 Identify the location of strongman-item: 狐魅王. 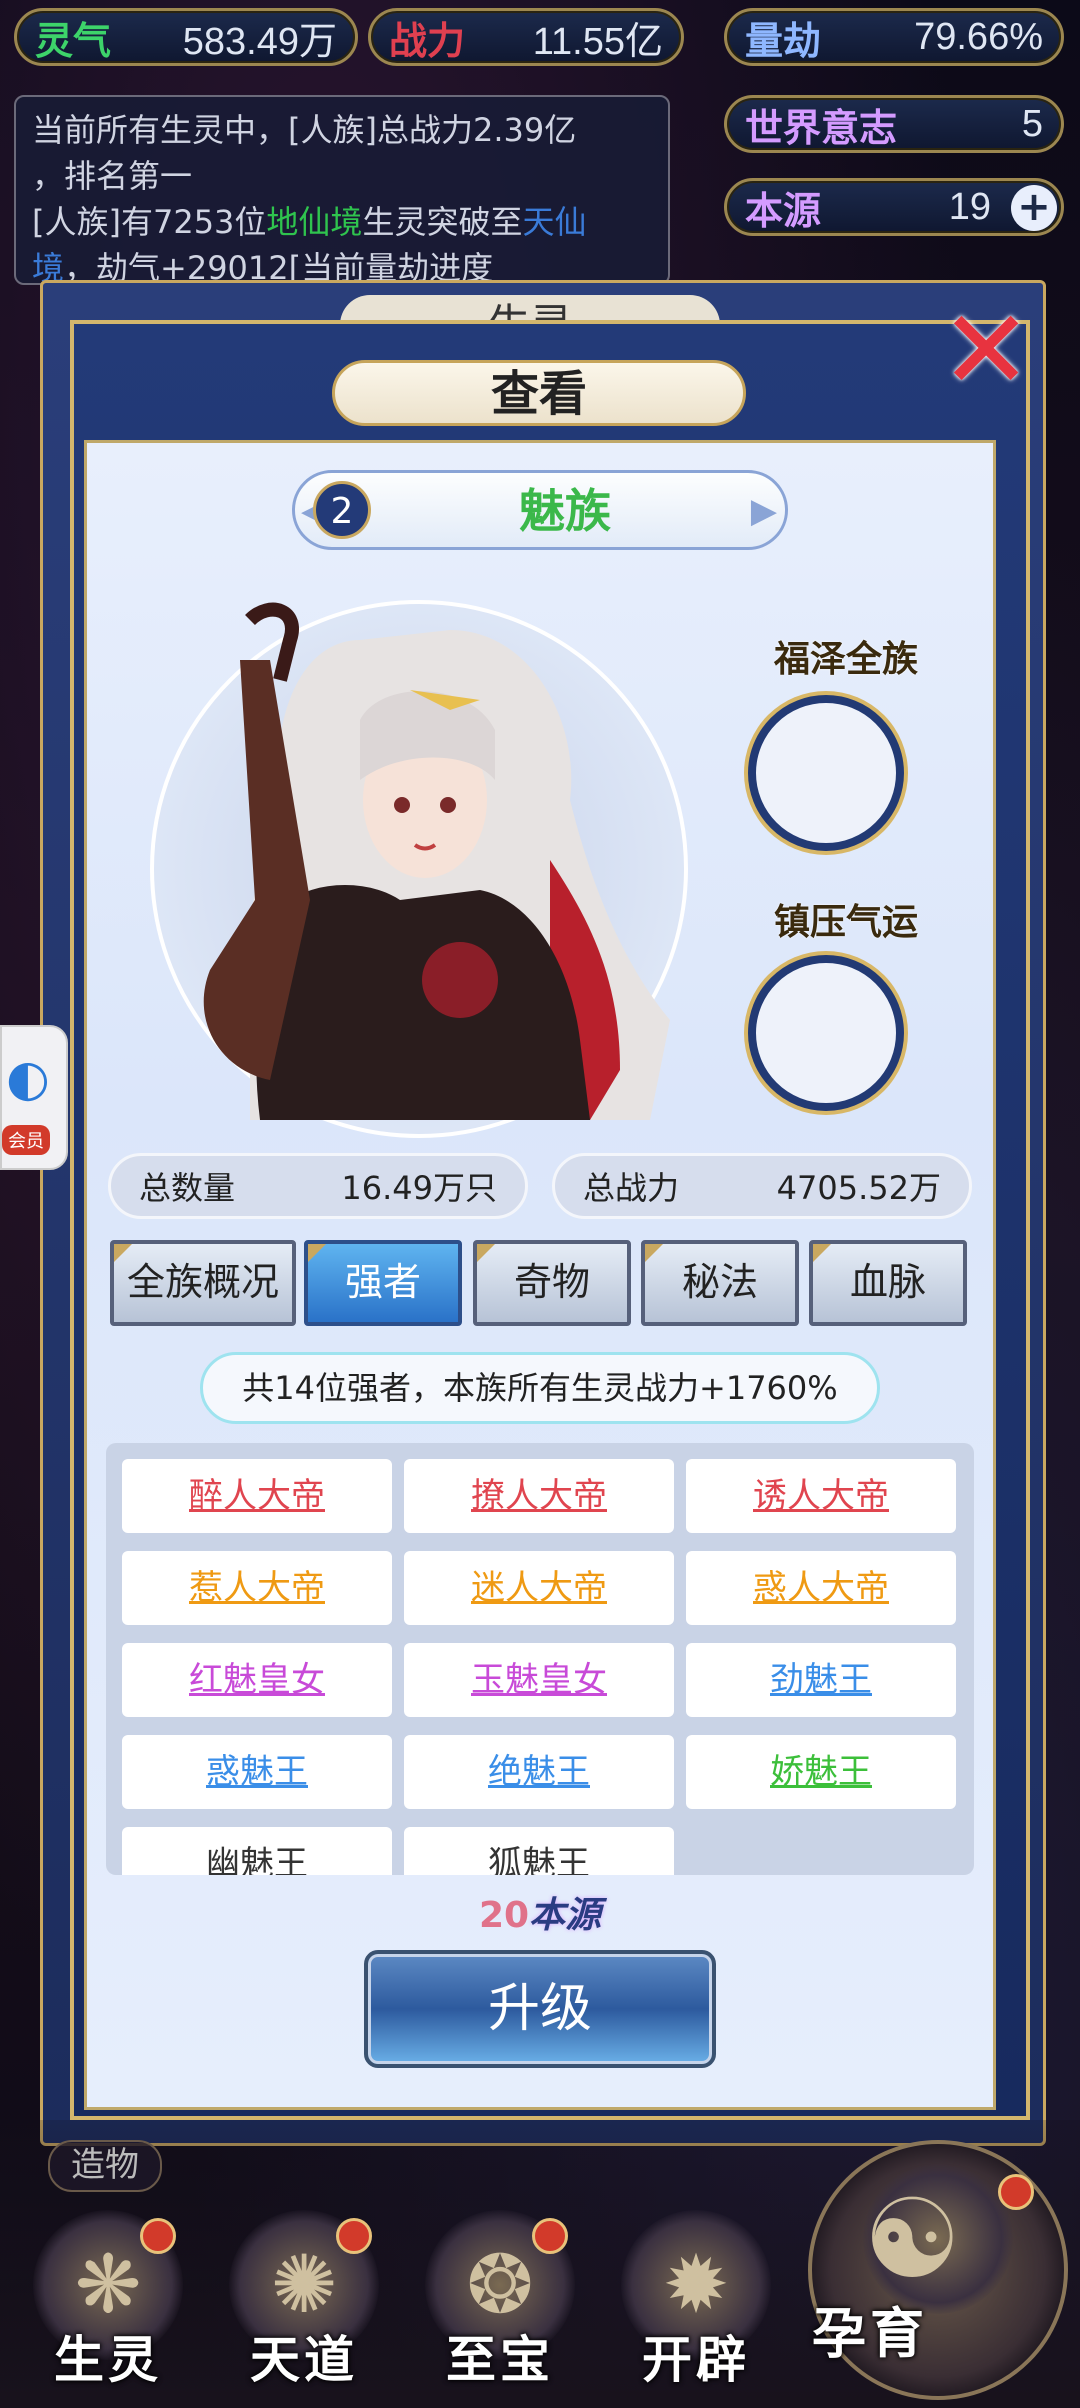
(539, 1851).